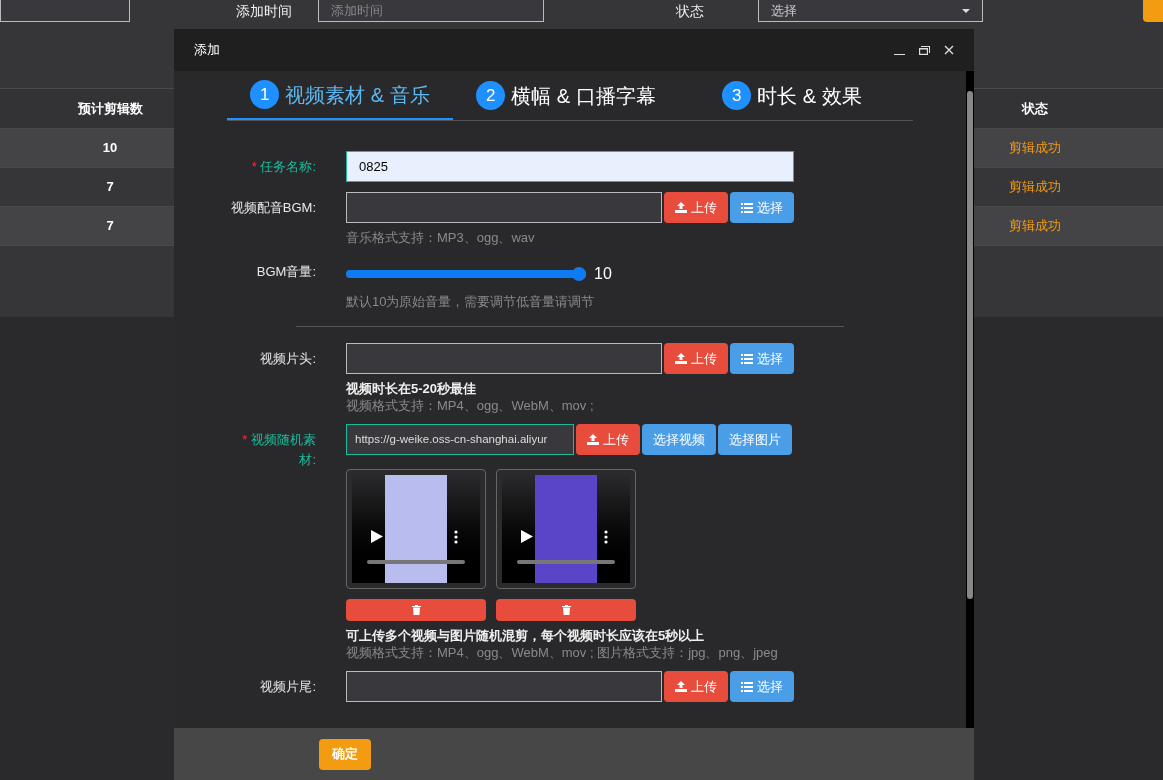 This screenshot has height=780, width=1163. I want to click on field-label: 视频片头:, so click(287, 359).